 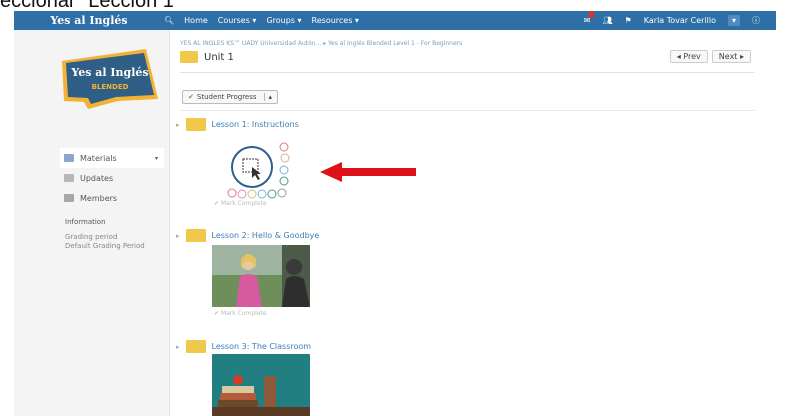 I want to click on lesson-2-thumbnail, so click(x=261, y=276).